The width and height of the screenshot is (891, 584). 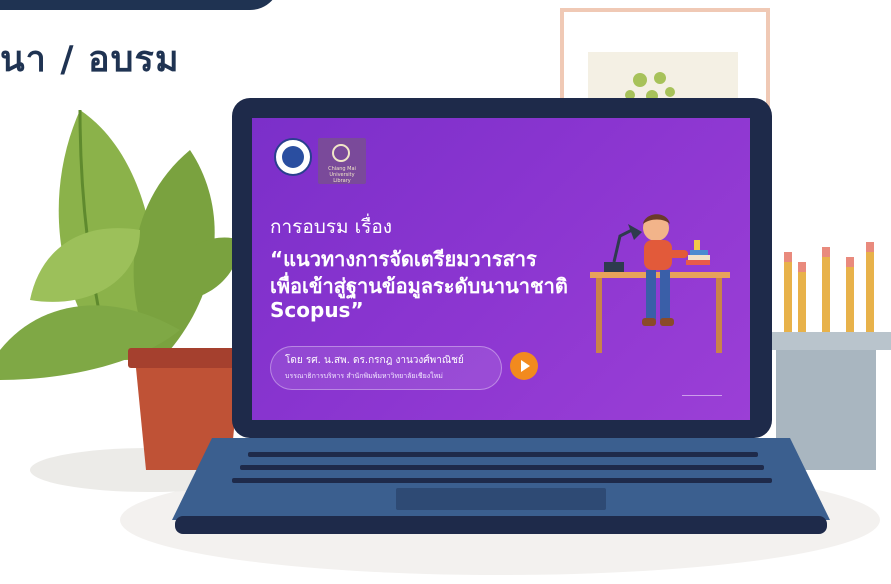 What do you see at coordinates (293, 157) in the screenshot?
I see `university-seal-logo` at bounding box center [293, 157].